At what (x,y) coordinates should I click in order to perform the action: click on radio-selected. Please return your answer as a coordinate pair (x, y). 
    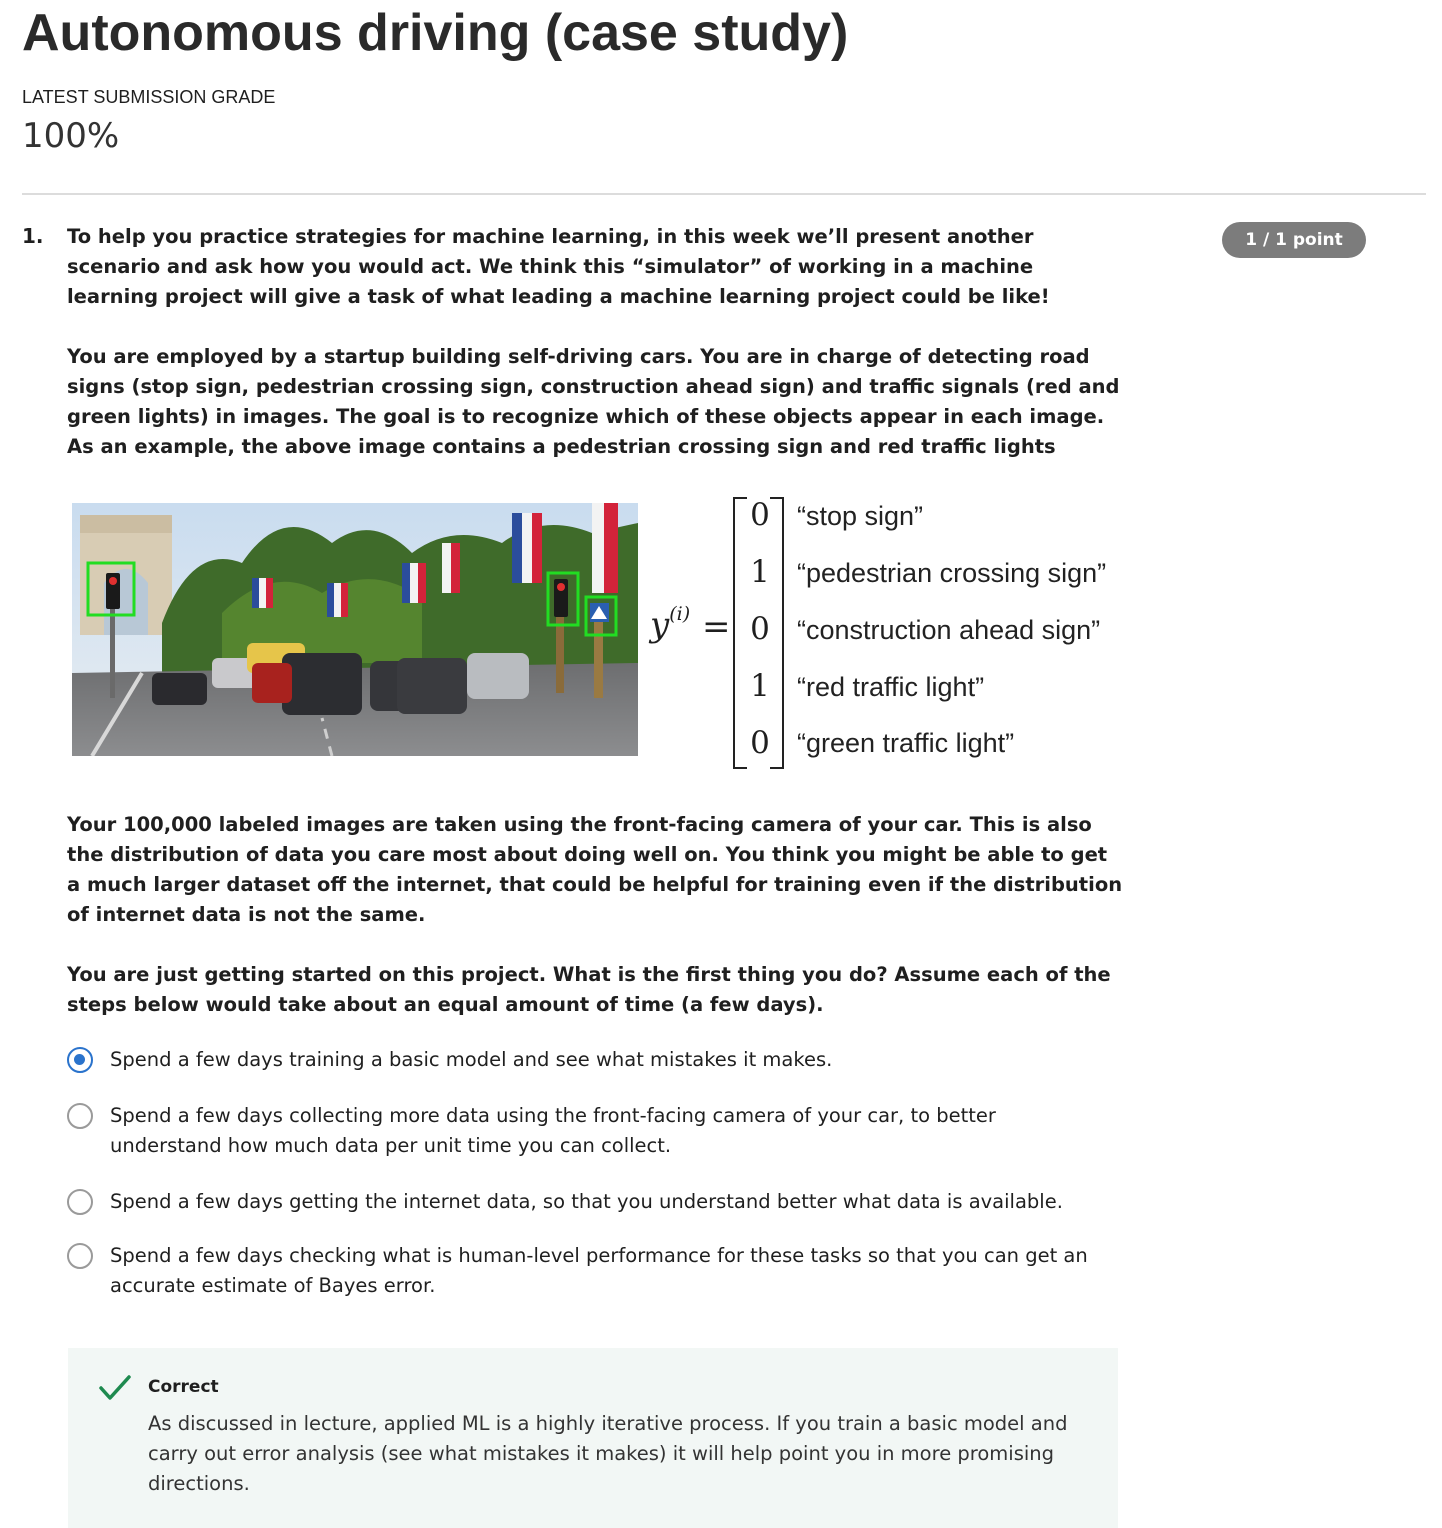
    Looking at the image, I should click on (80, 1060).